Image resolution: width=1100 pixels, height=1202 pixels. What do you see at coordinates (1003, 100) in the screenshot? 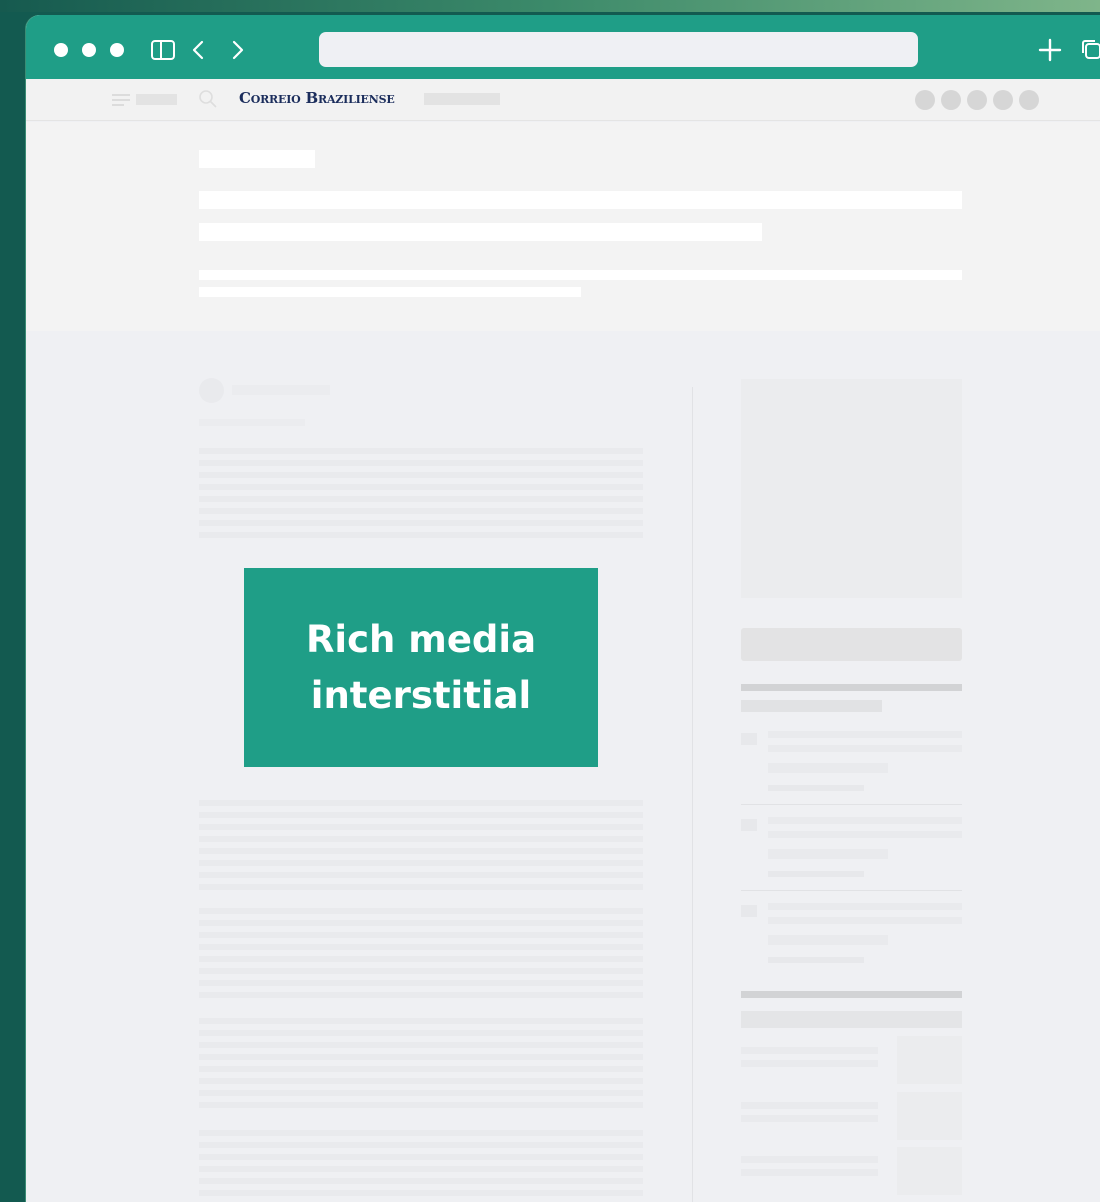
I see `instagram-icon` at bounding box center [1003, 100].